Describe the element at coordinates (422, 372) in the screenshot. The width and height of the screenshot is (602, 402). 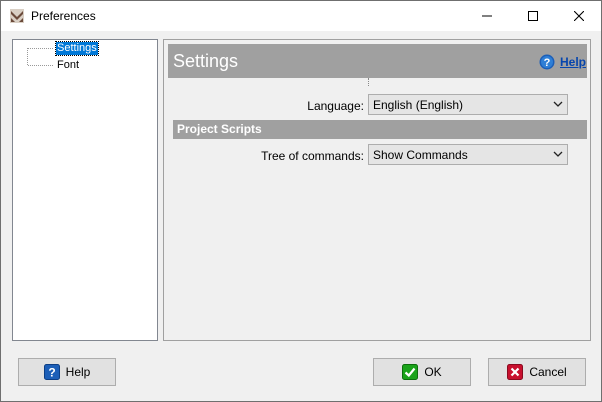
I see `ok-button: OK` at that location.